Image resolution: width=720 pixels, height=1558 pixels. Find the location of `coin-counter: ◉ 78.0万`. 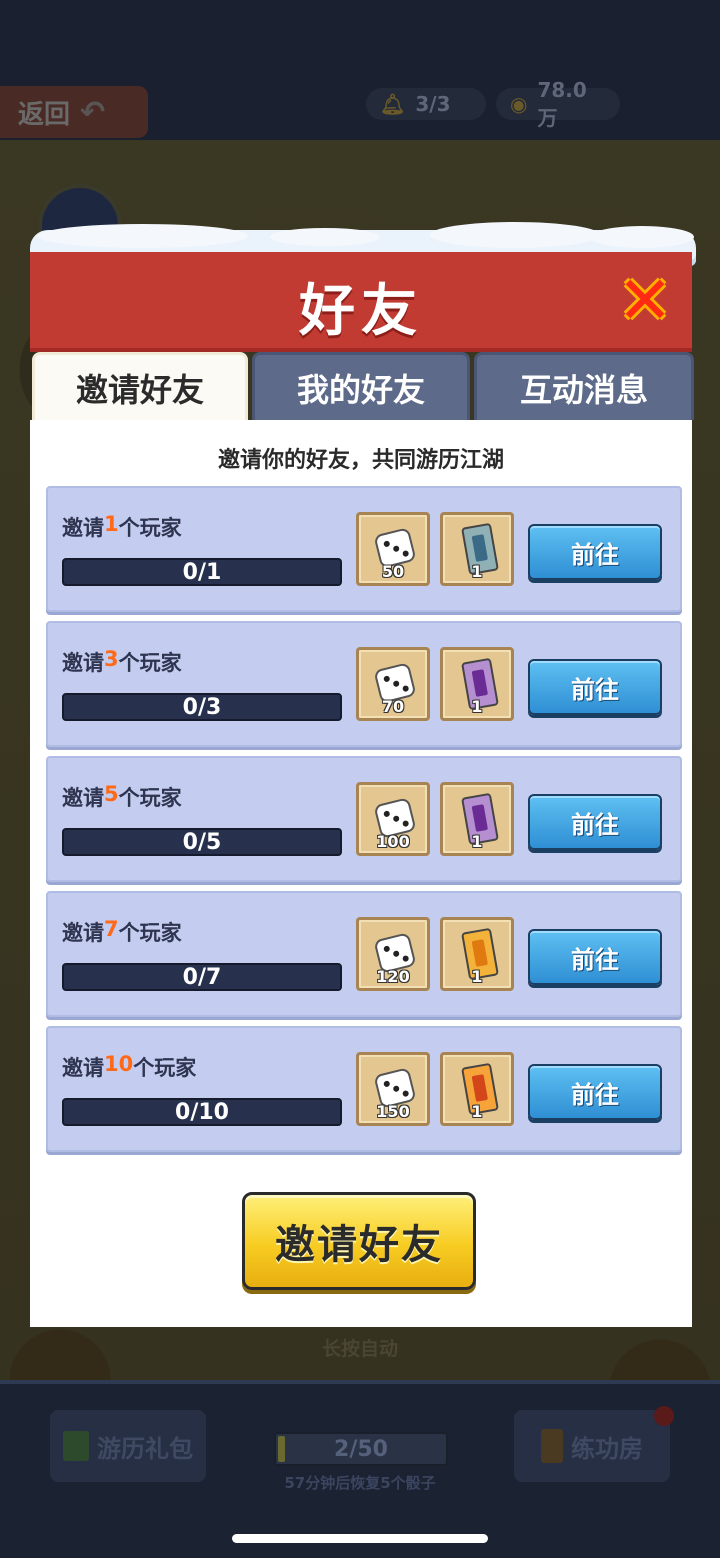

coin-counter: ◉ 78.0万 is located at coordinates (558, 104).